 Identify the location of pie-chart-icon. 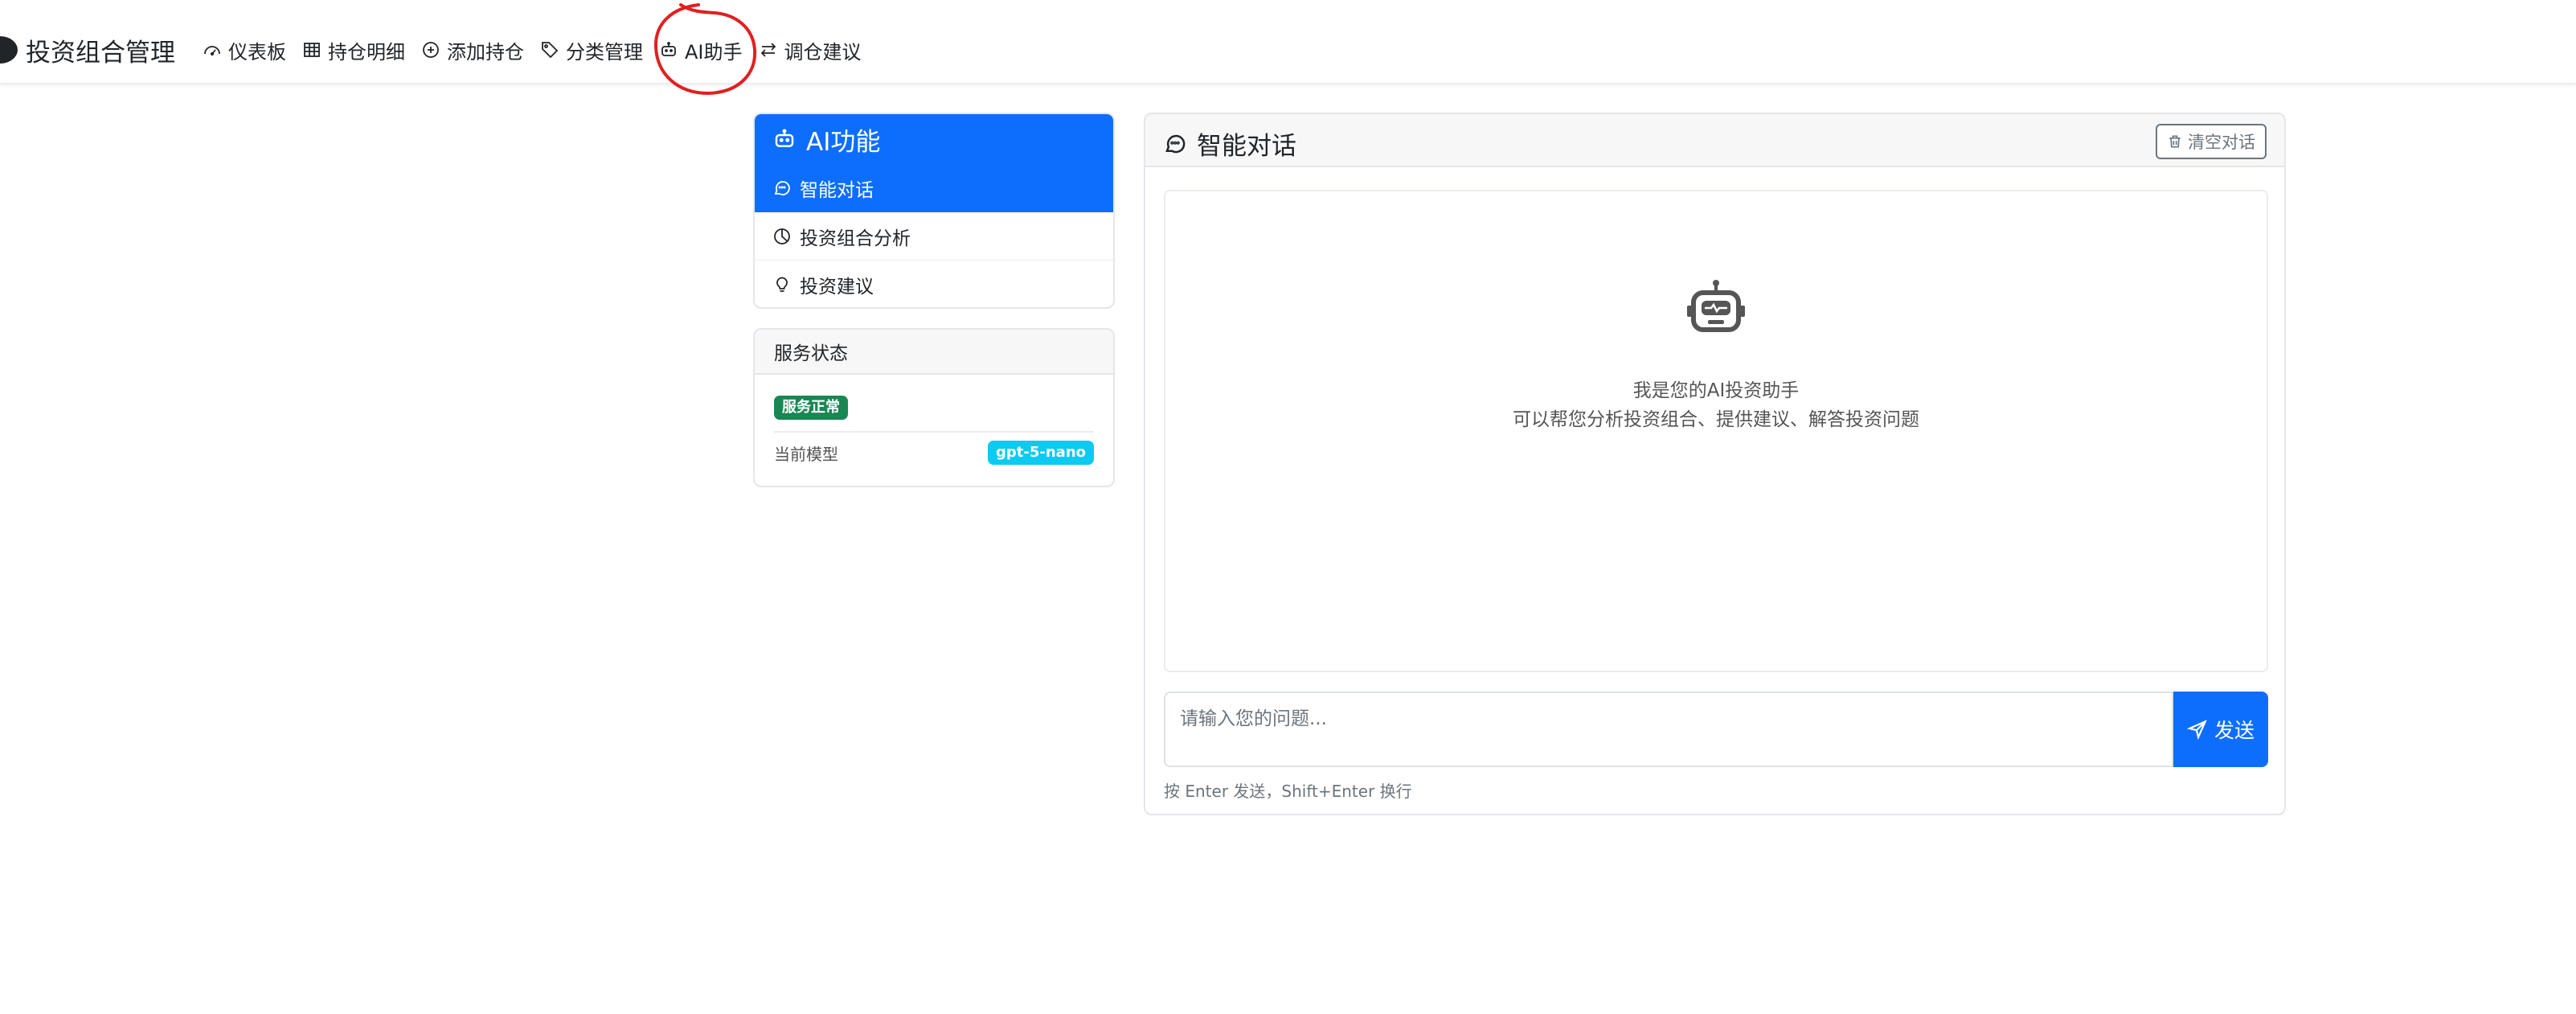
(782, 236).